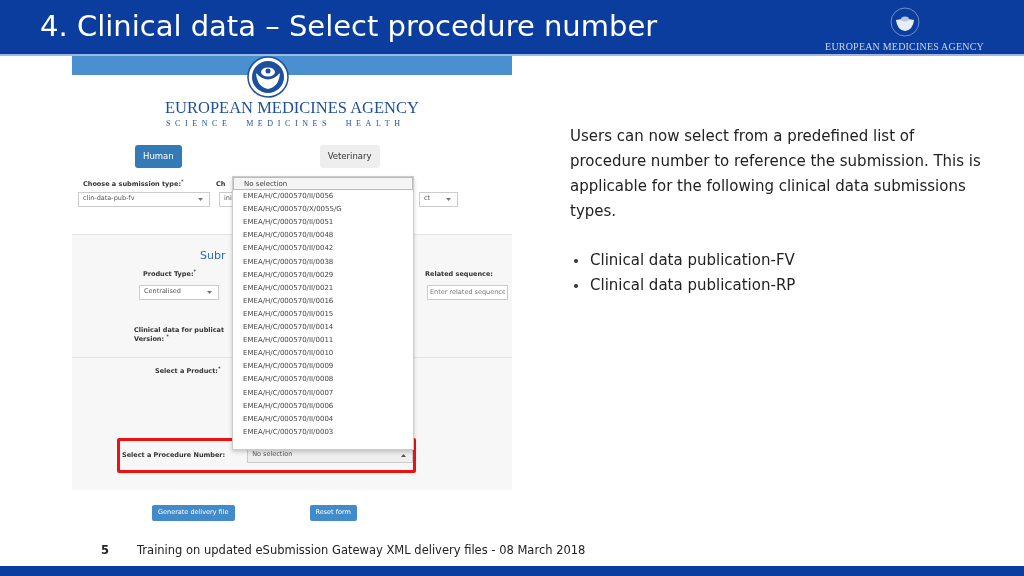 The height and width of the screenshot is (576, 1024). What do you see at coordinates (348, 27) in the screenshot?
I see `slide-title: 4. Clinical data – Select procedure number` at bounding box center [348, 27].